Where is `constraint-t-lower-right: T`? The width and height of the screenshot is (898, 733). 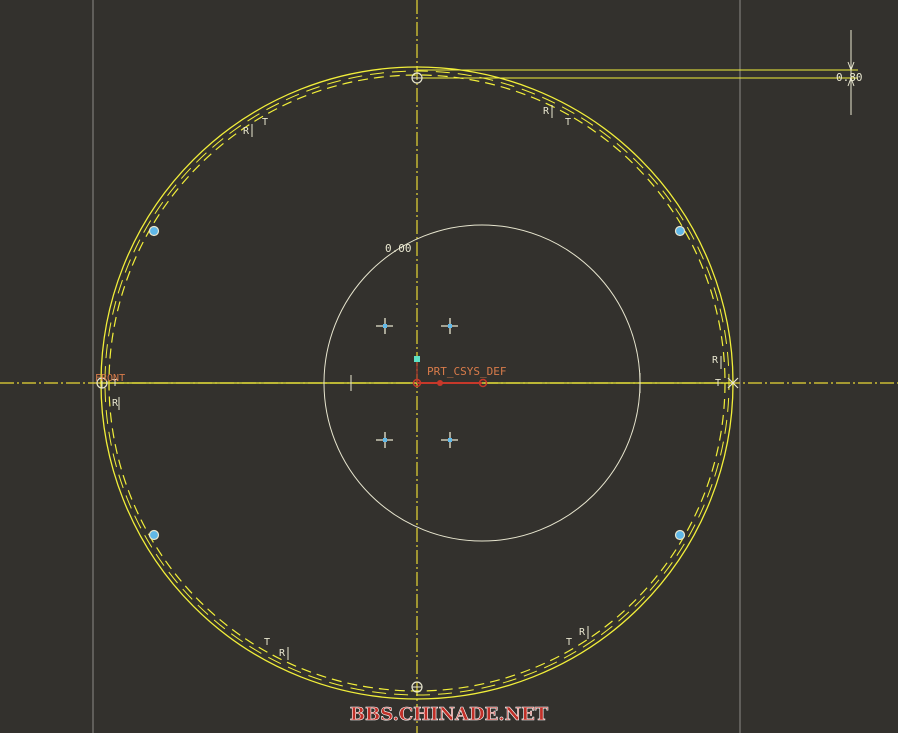 constraint-t-lower-right: T is located at coordinates (569, 642).